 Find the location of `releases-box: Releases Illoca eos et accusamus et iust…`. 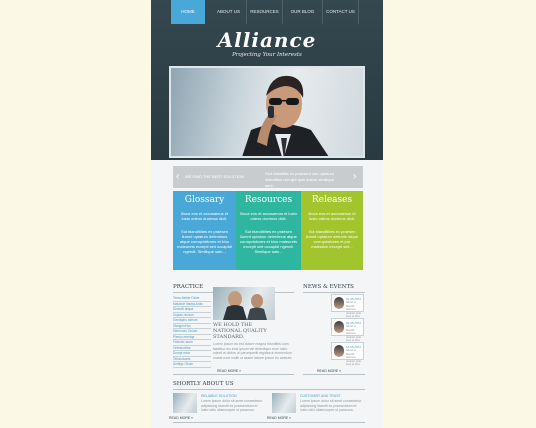

releases-box: Releases Illoca eos et accusamus et iust… is located at coordinates (332, 230).